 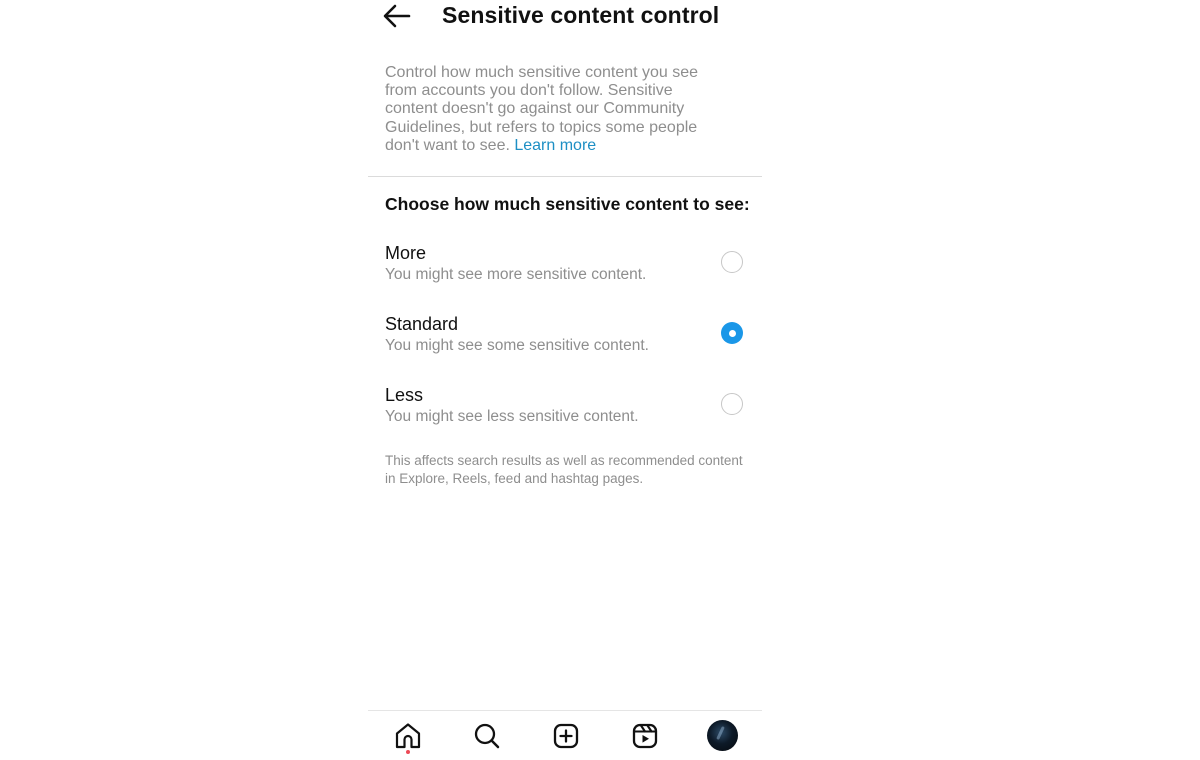 What do you see at coordinates (581, 15) in the screenshot?
I see `page-title: Sensitive content control` at bounding box center [581, 15].